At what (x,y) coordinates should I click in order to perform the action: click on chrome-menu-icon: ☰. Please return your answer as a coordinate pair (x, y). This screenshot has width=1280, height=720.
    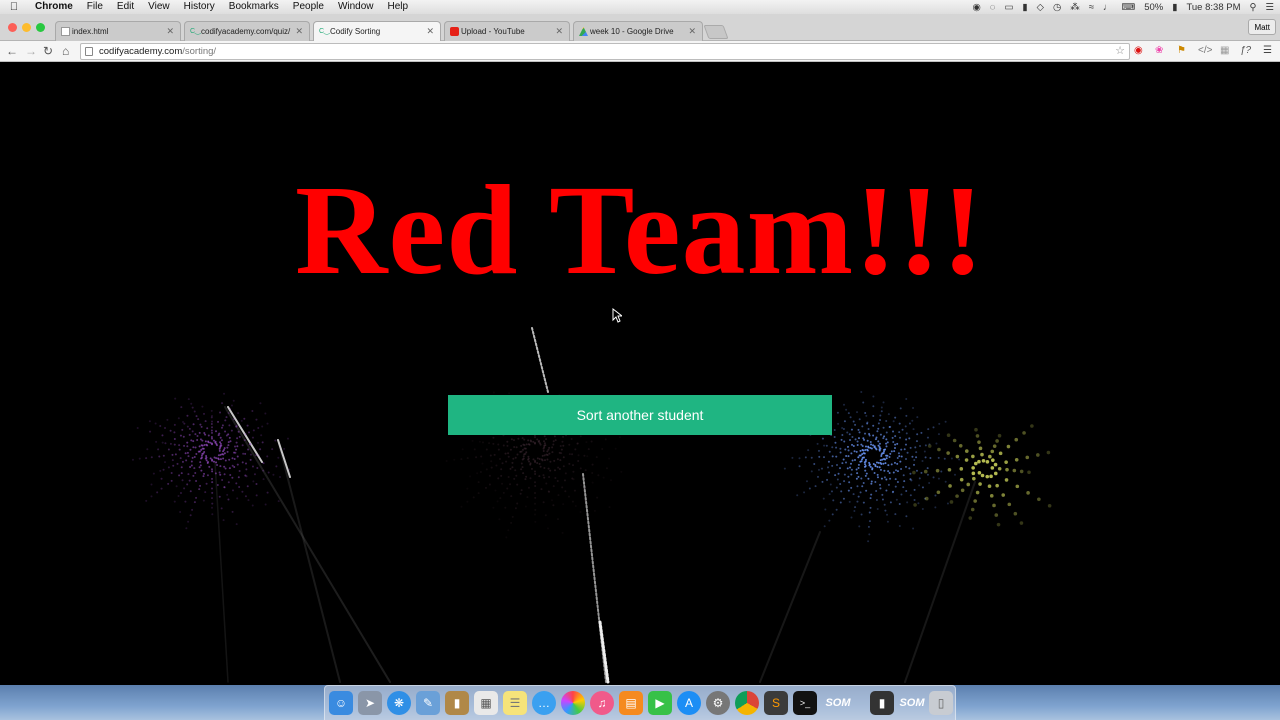
    Looking at the image, I should click on (1267, 51).